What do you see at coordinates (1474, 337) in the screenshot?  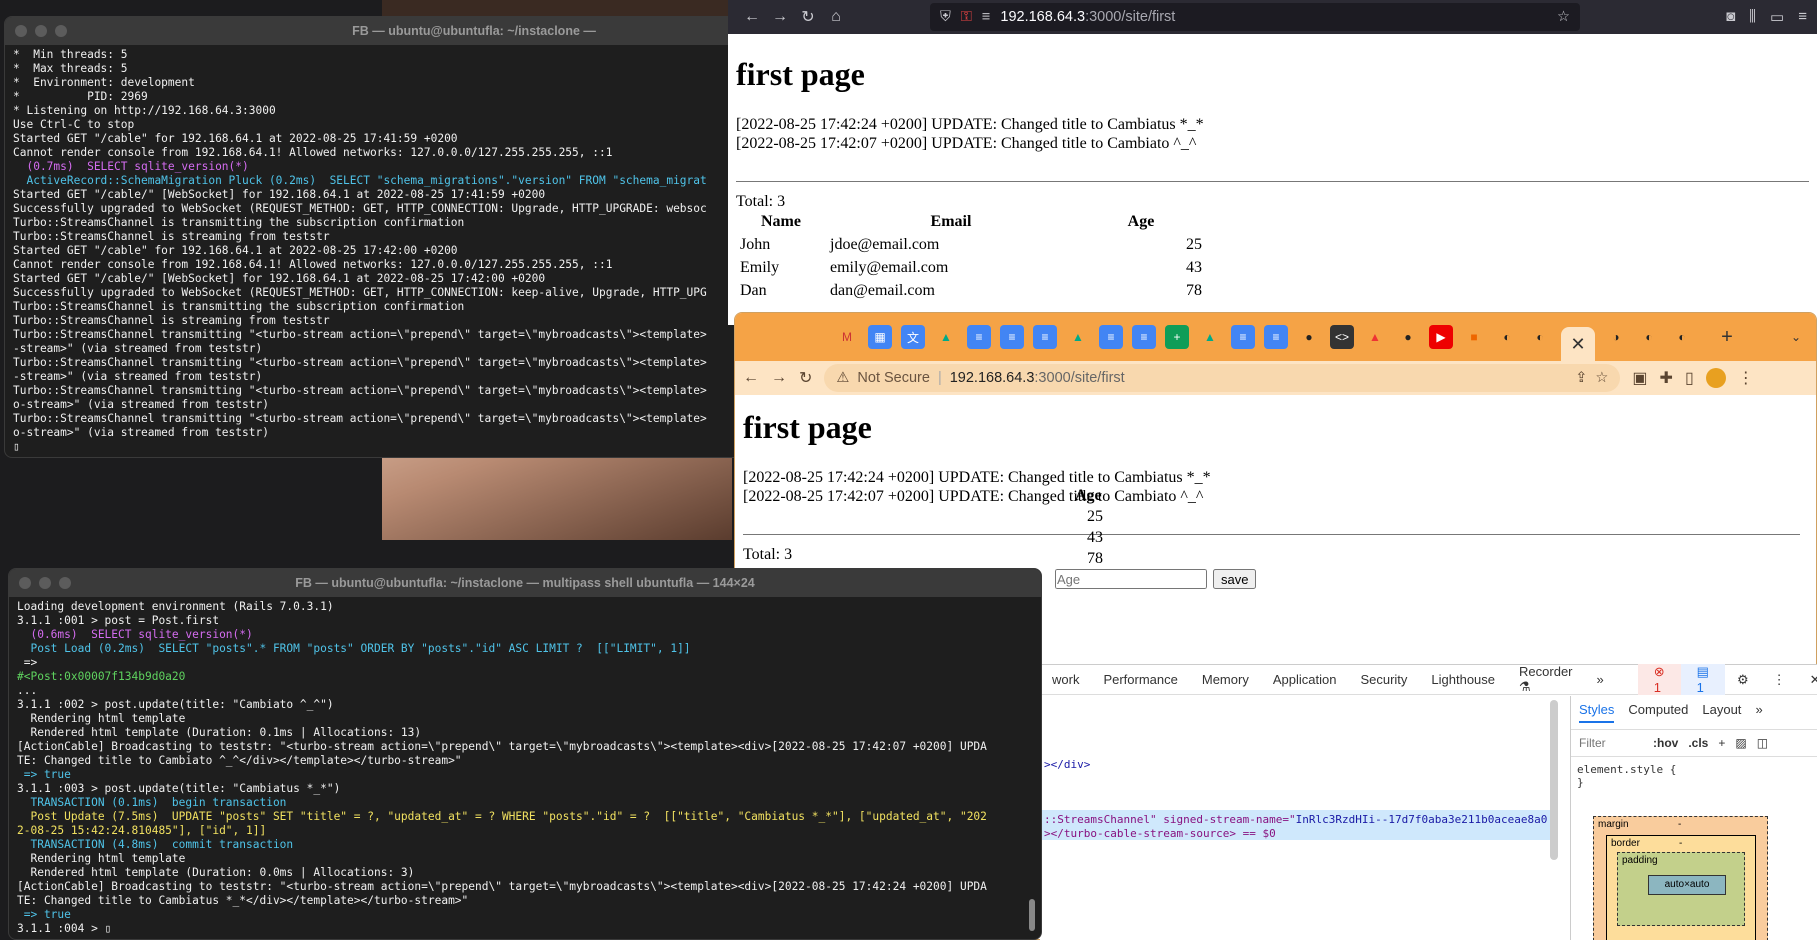 I see `tab-box-icon: ■` at bounding box center [1474, 337].